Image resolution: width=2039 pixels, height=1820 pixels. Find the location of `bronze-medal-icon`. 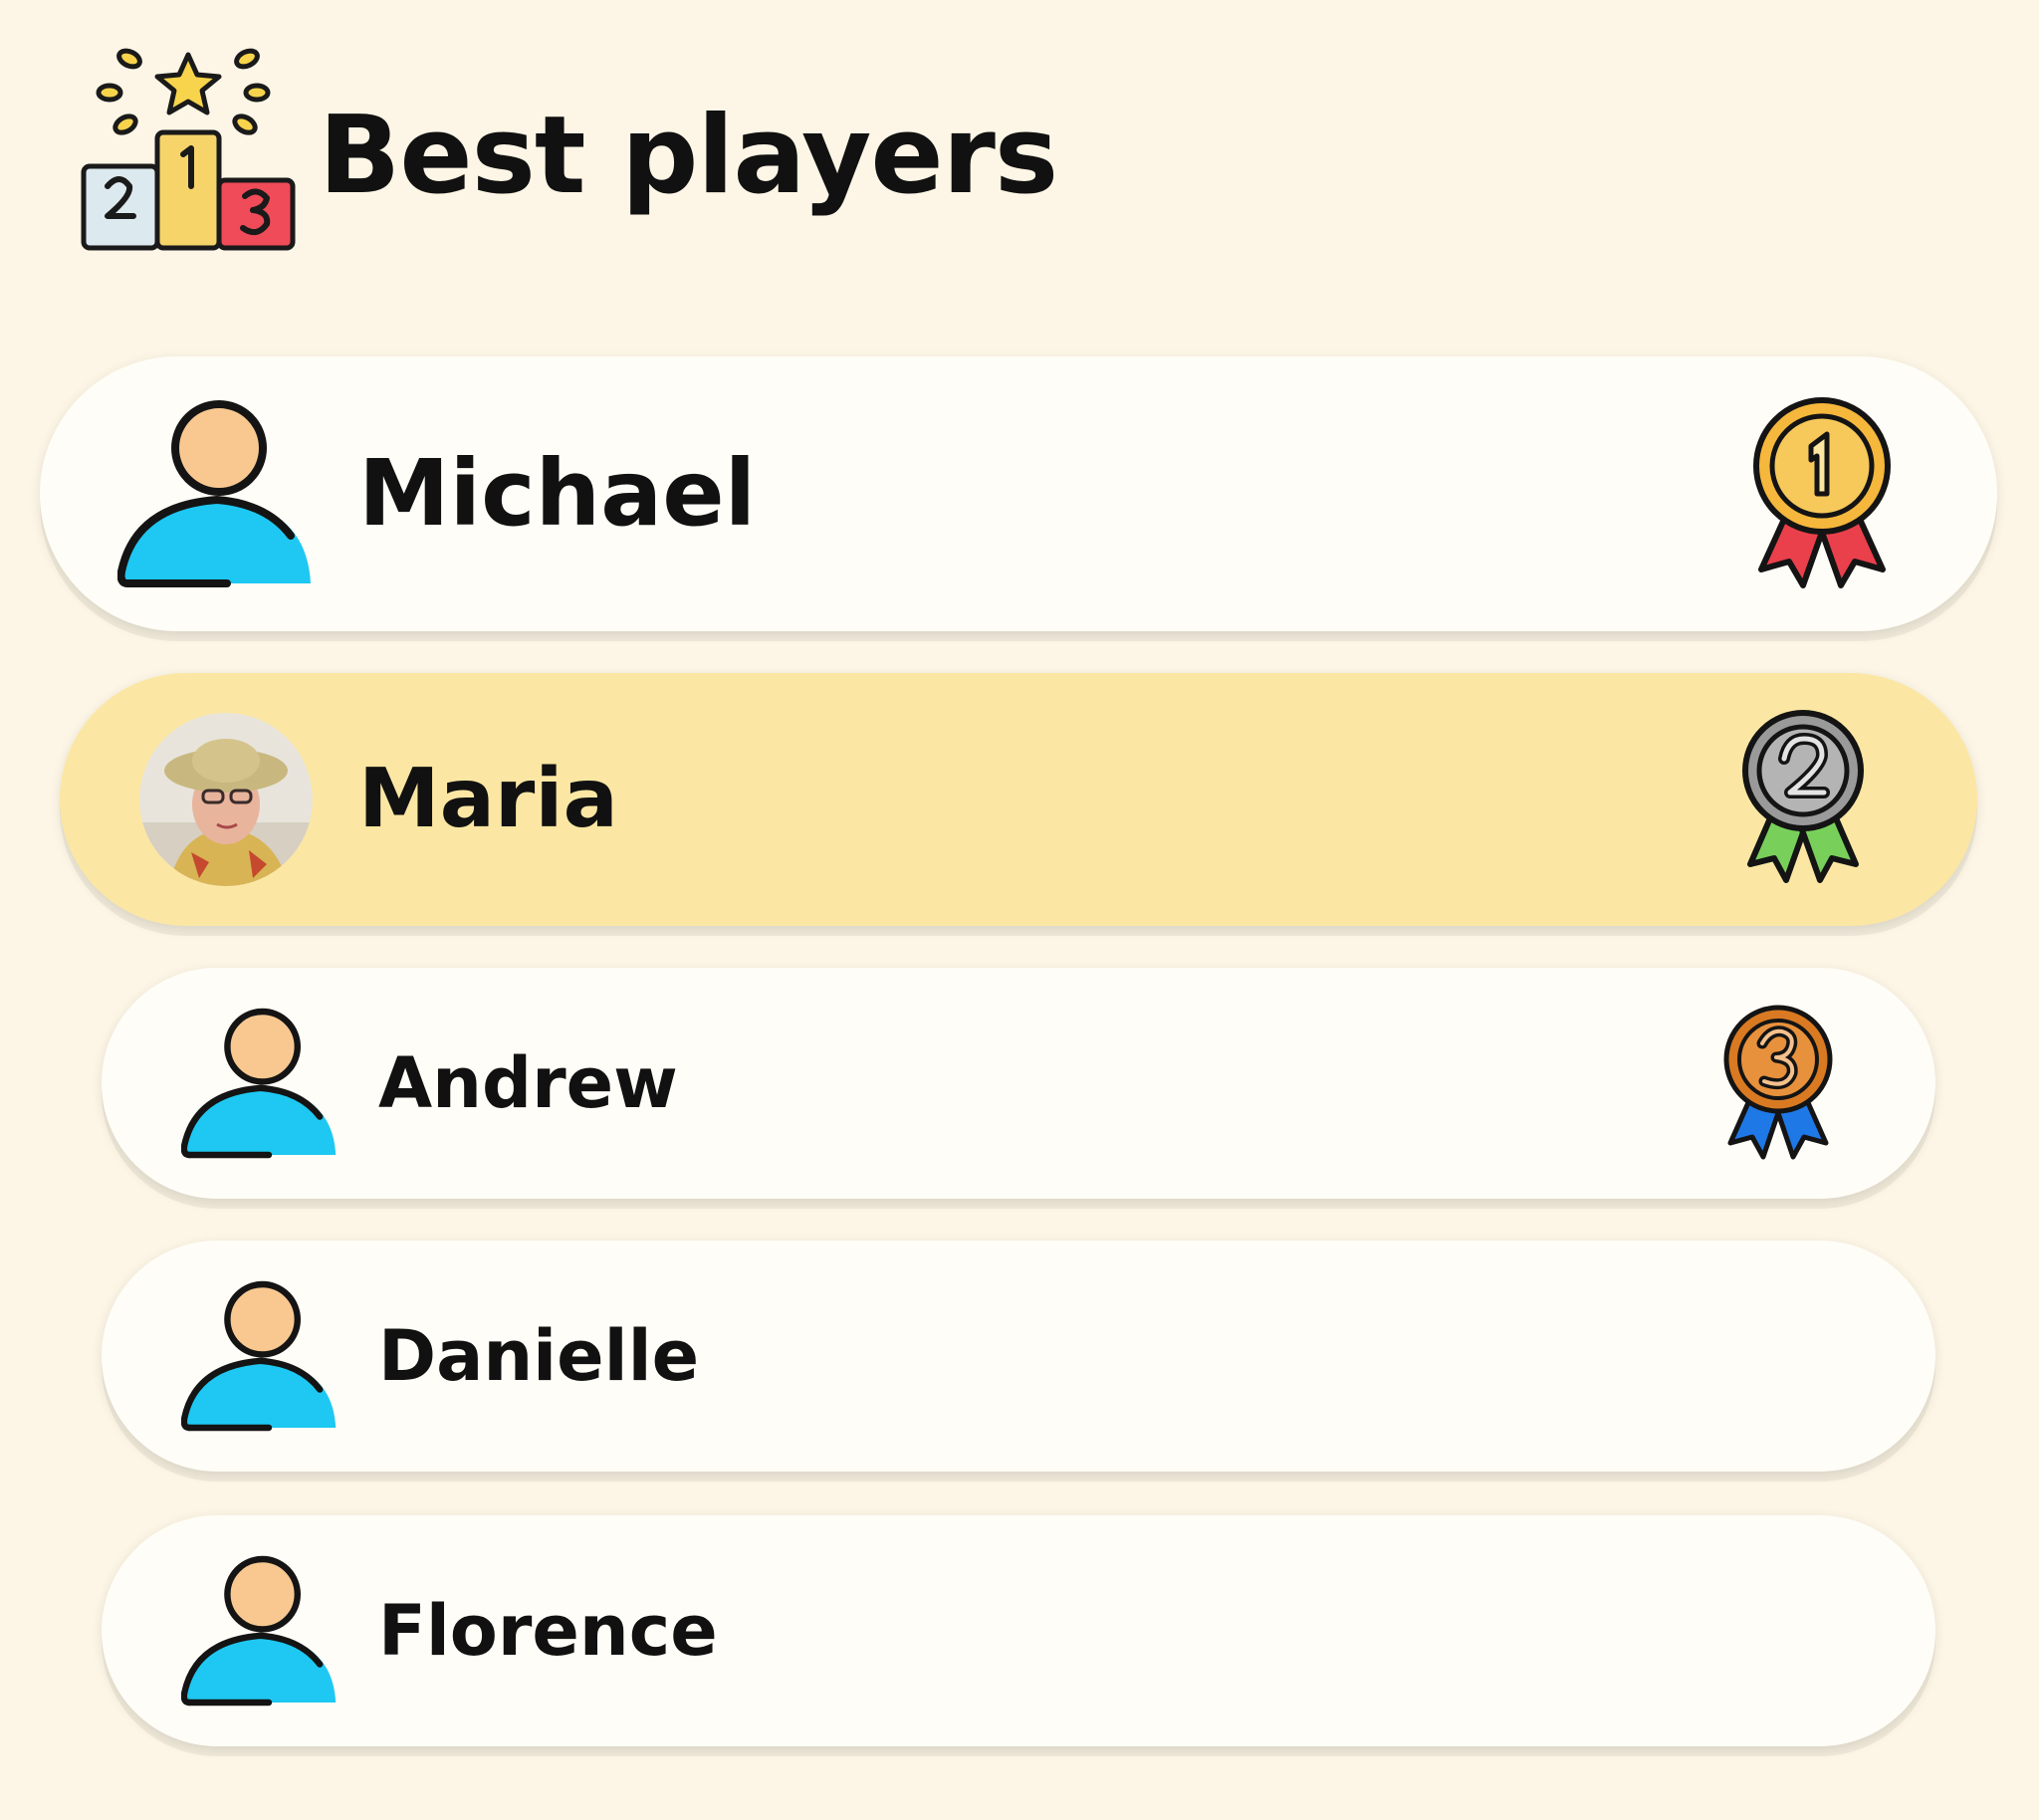

bronze-medal-icon is located at coordinates (1778, 1082).